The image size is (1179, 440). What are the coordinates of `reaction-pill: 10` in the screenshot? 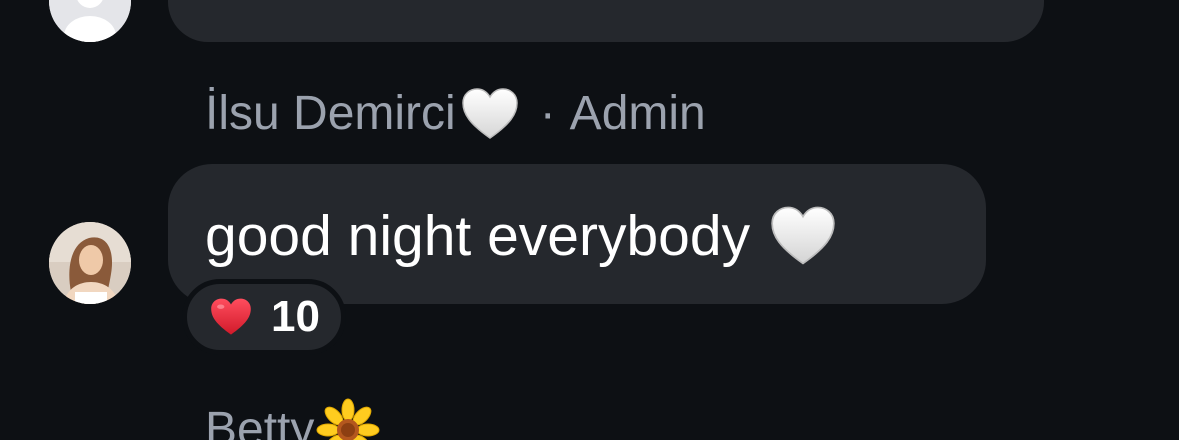 It's located at (264, 317).